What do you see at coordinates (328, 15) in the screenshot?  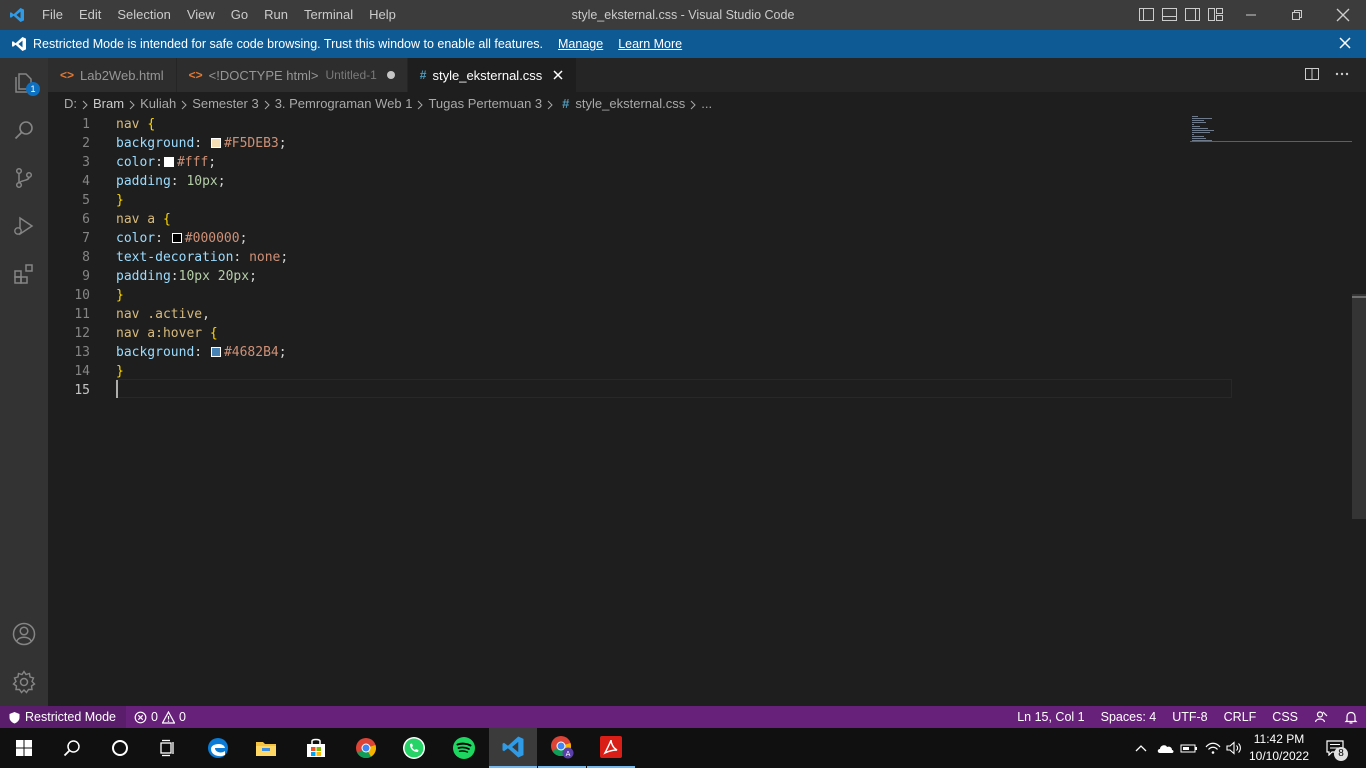 I see `menu-terminal: Terminal` at bounding box center [328, 15].